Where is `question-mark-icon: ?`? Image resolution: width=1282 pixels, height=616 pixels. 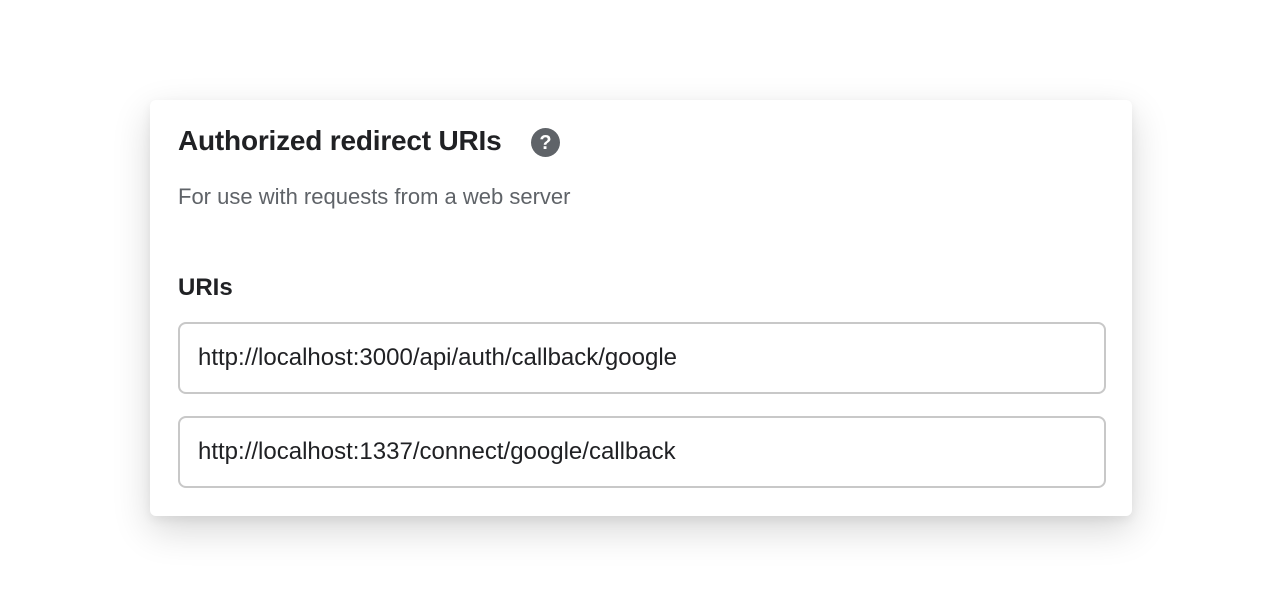
question-mark-icon: ? is located at coordinates (546, 143).